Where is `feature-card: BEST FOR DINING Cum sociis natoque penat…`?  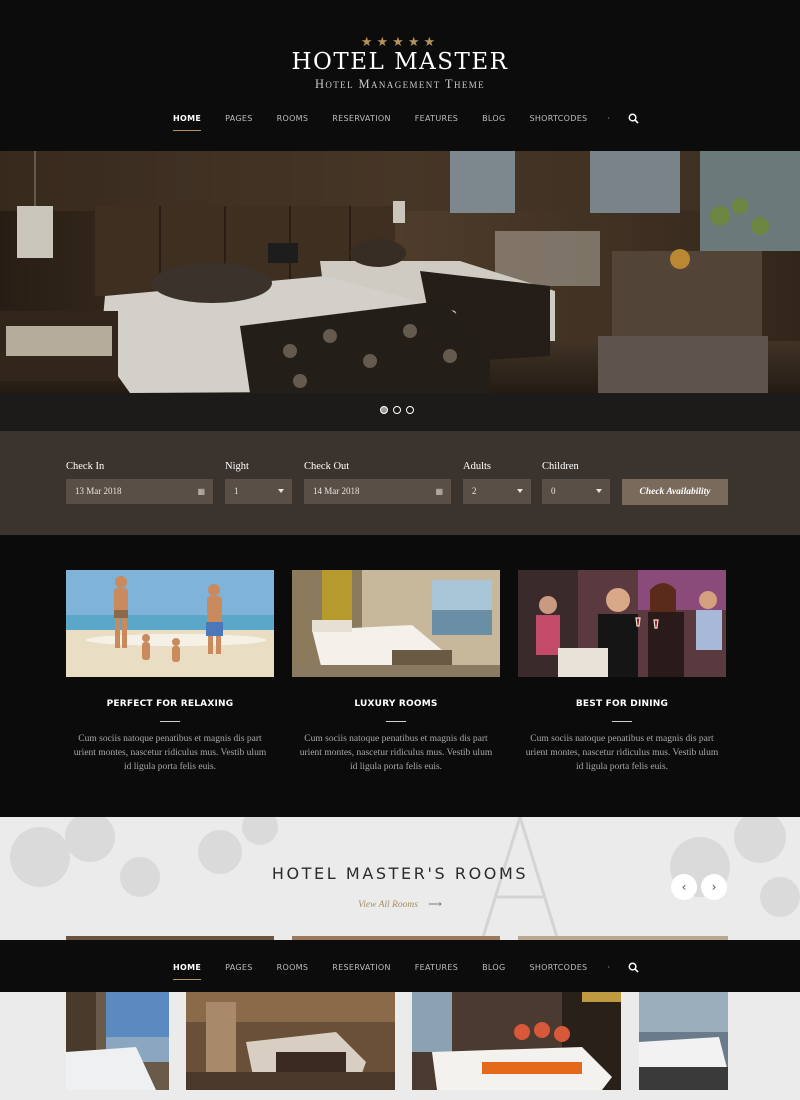
feature-card: BEST FOR DINING Cum sociis natoque penat… is located at coordinates (622, 672).